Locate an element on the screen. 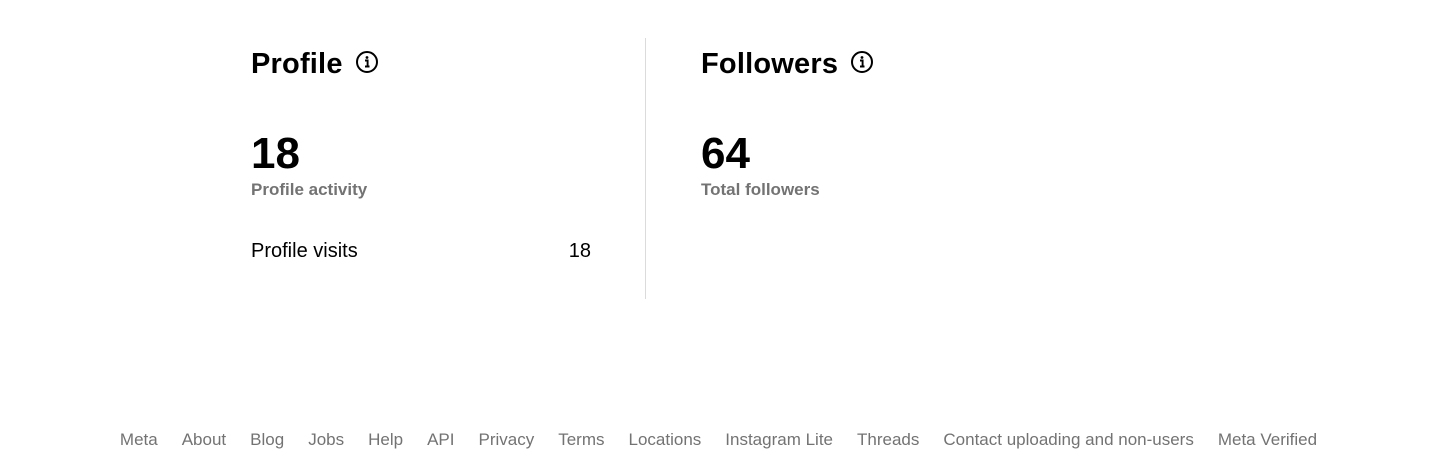 This screenshot has width=1437, height=475. profile-activity-count: 18 is located at coordinates (275, 153).